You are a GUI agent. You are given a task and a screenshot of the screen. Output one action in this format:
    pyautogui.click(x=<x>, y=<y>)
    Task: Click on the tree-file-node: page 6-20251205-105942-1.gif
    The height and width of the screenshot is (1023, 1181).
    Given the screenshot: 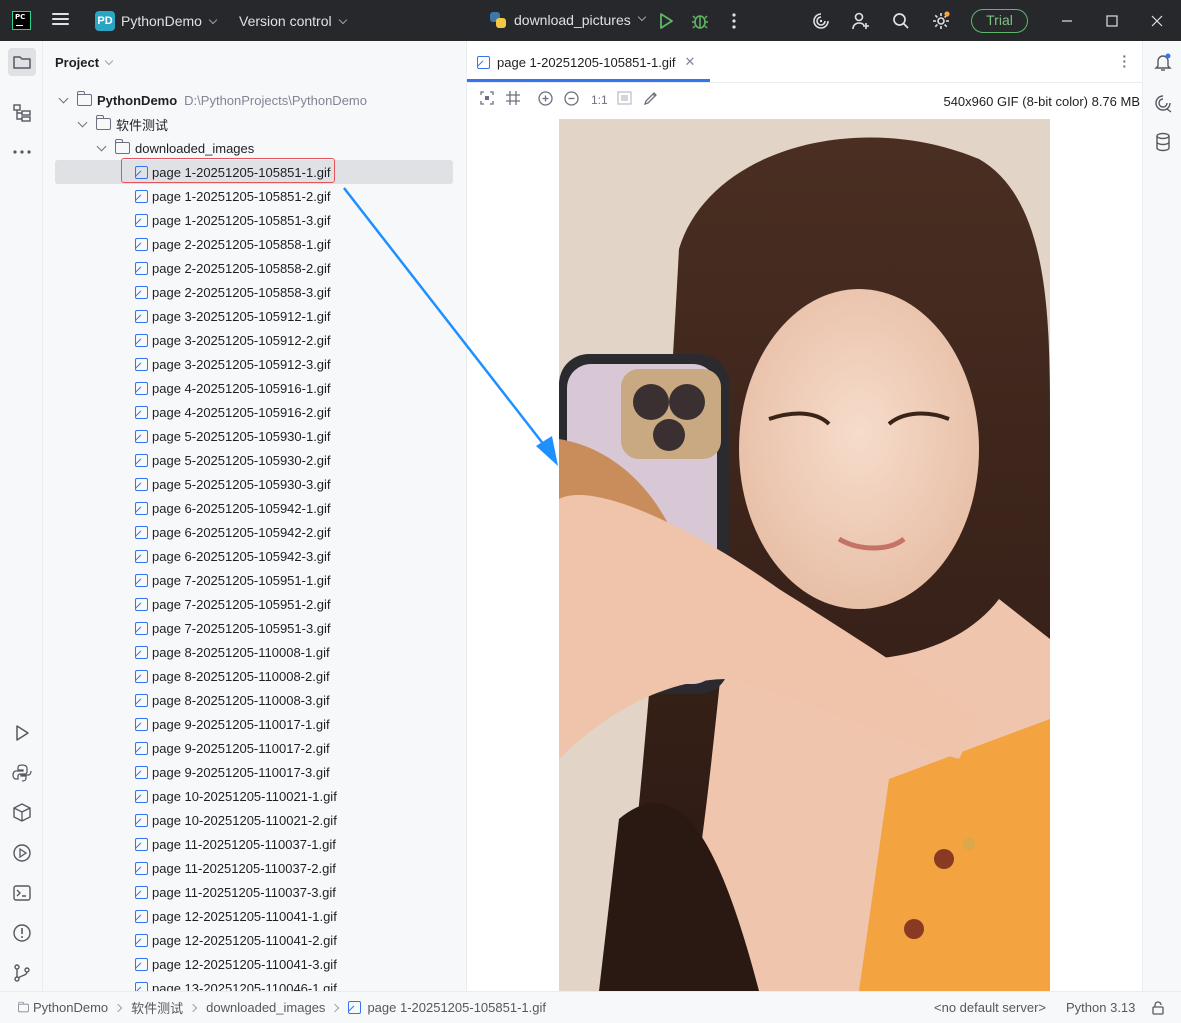 What is the action you would take?
    pyautogui.click(x=254, y=508)
    